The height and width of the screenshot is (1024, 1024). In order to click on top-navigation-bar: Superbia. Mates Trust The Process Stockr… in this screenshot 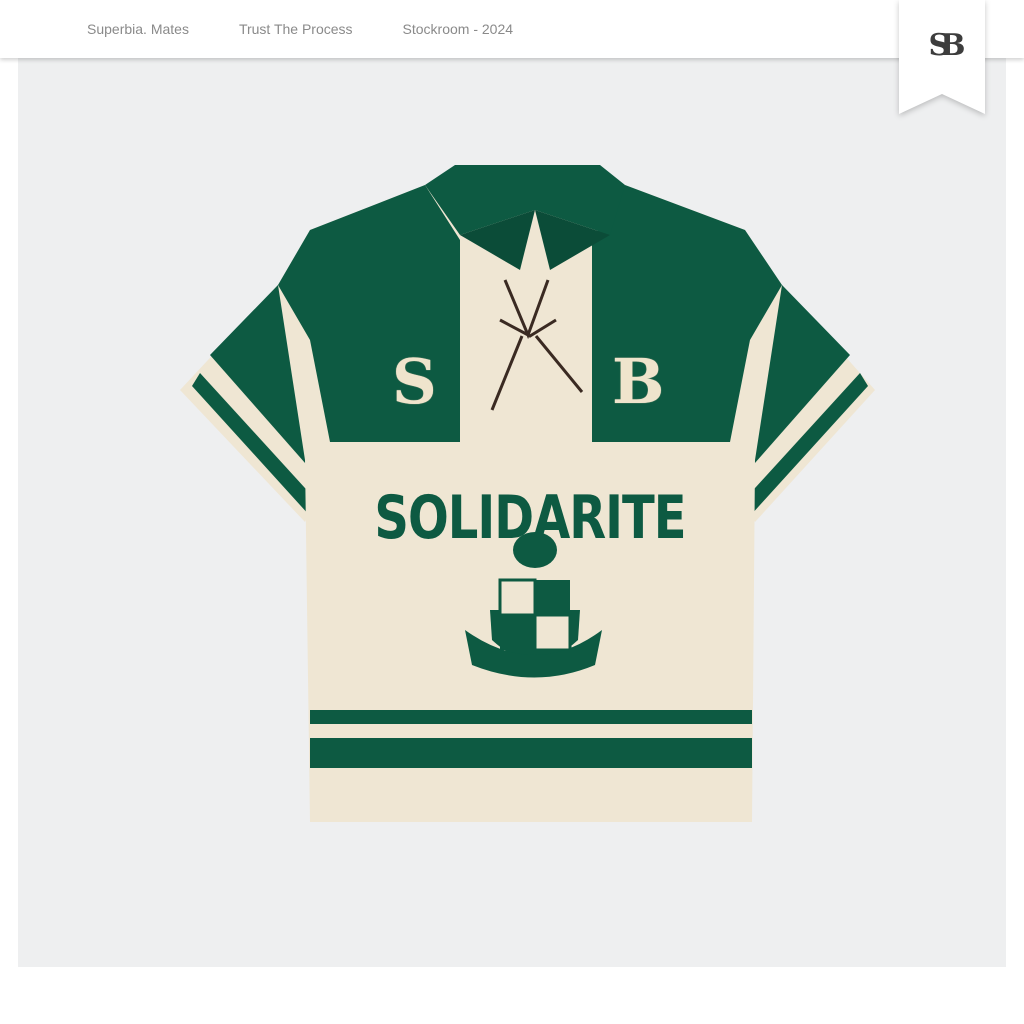, I will do `click(512, 29)`.